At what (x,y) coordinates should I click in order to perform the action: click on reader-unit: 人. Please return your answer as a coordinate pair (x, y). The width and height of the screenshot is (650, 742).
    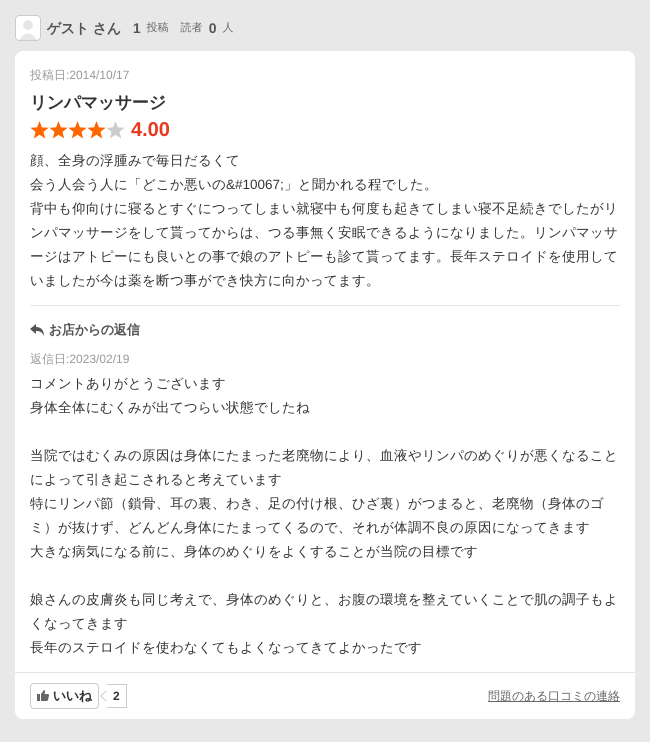
    Looking at the image, I should click on (228, 28).